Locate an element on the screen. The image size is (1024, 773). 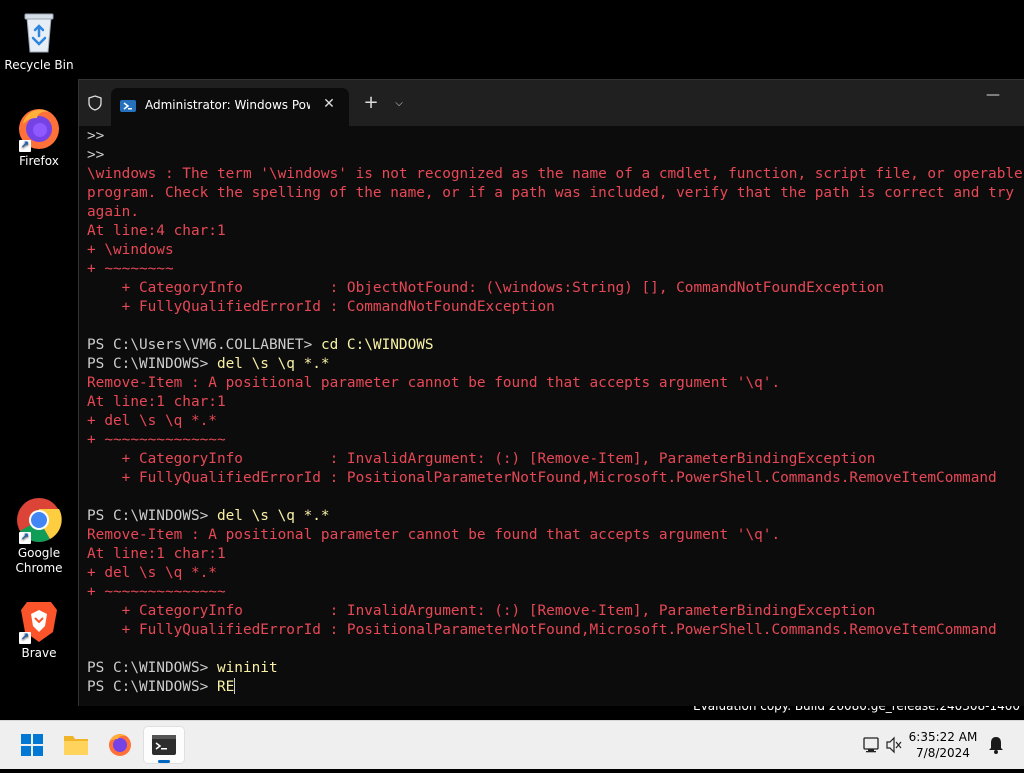
windows-logo-icon is located at coordinates (32, 745).